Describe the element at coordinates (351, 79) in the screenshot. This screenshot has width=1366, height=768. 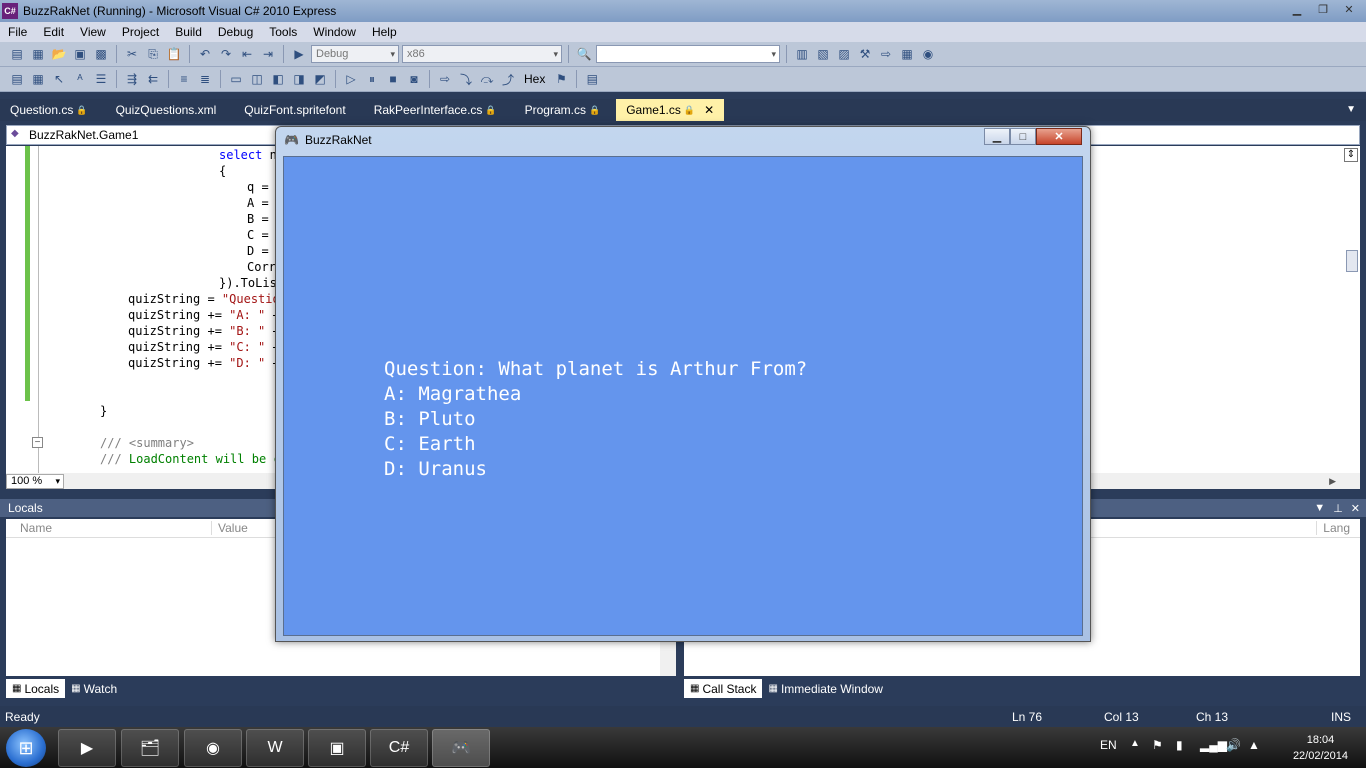
I see `continue-icon: ▷` at that location.